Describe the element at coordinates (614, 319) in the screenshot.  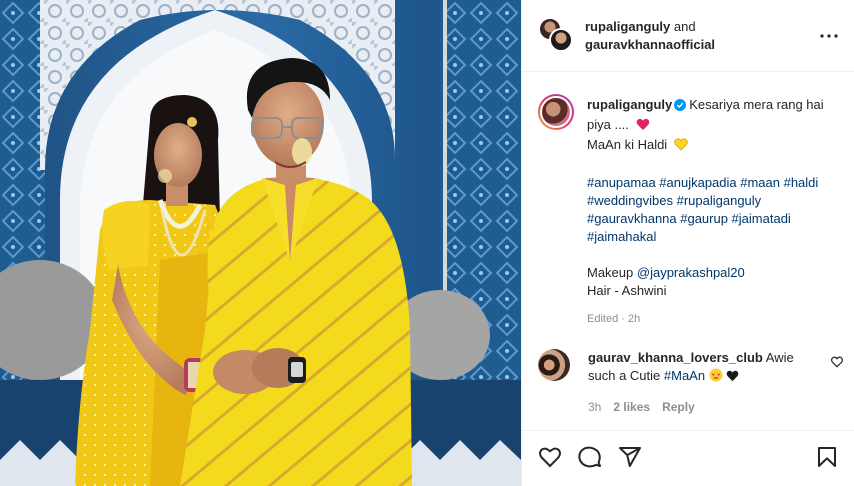
I see `edited-timestamp: Edited · 2h` at that location.